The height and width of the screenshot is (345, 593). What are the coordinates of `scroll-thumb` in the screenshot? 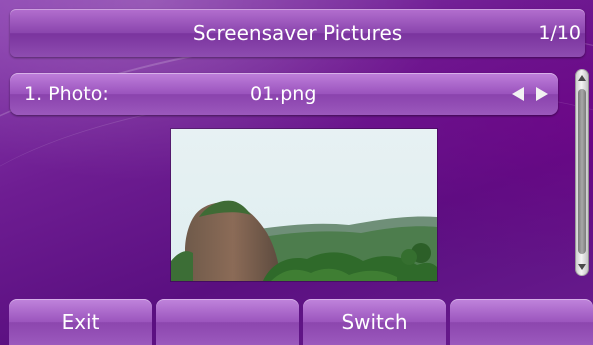 It's located at (582, 171).